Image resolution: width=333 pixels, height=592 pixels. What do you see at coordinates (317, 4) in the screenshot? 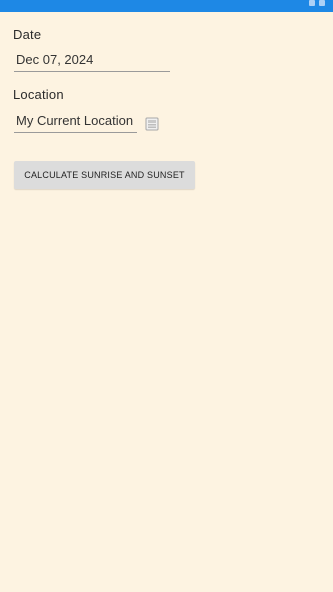
I see `status-icons` at bounding box center [317, 4].